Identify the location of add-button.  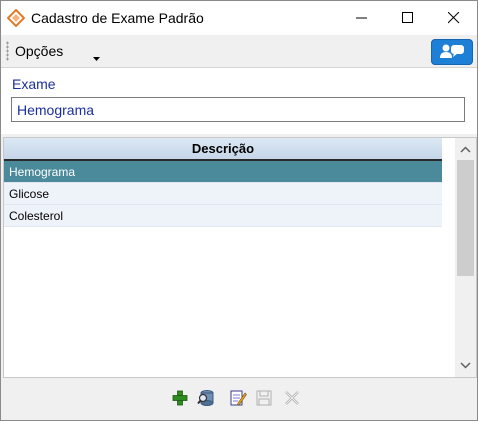
(180, 398).